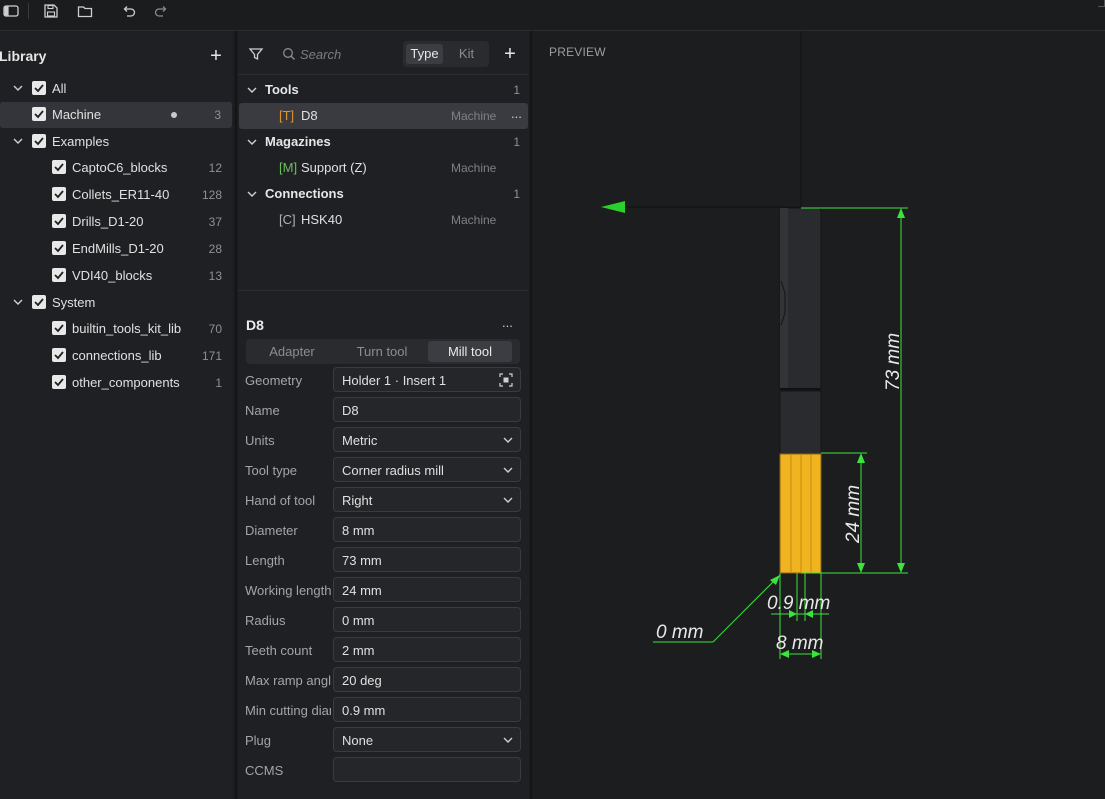 Image resolution: width=1105 pixels, height=799 pixels. I want to click on item-type-prefix: [M], so click(288, 167).